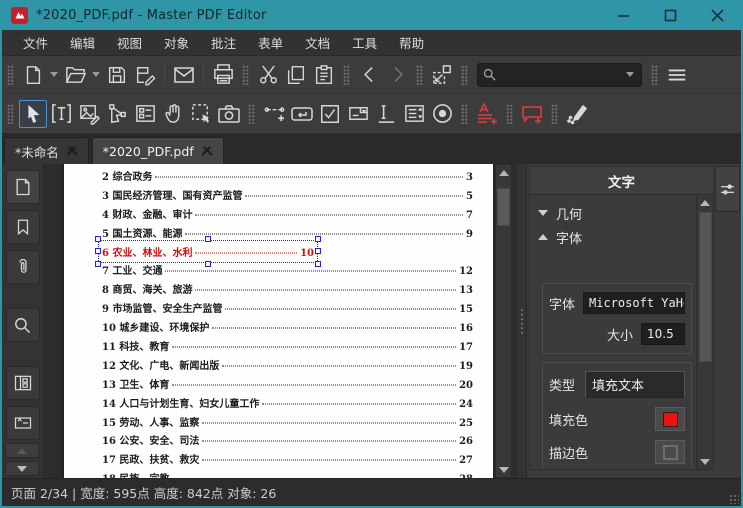 This screenshot has width=743, height=508. What do you see at coordinates (223, 75) in the screenshot?
I see `print-button` at bounding box center [223, 75].